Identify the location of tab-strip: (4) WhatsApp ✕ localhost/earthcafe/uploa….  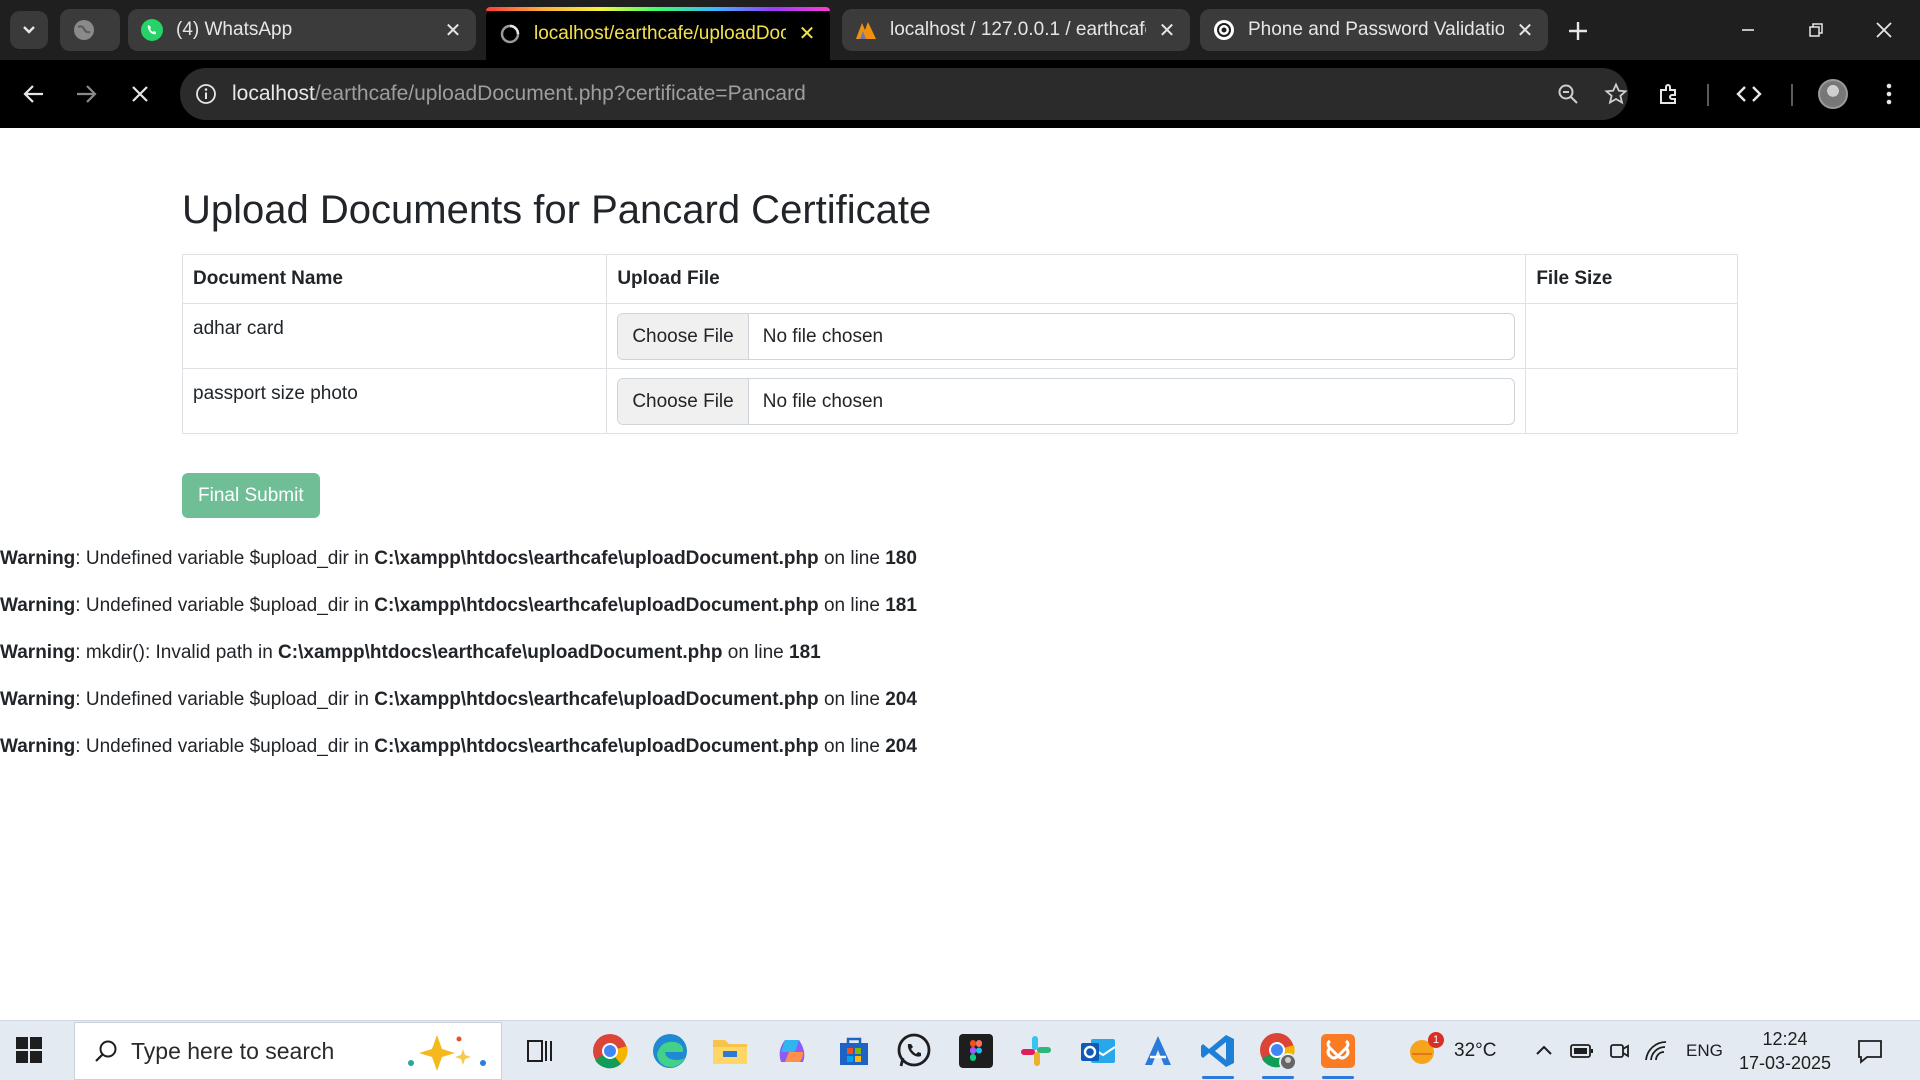
(960, 30).